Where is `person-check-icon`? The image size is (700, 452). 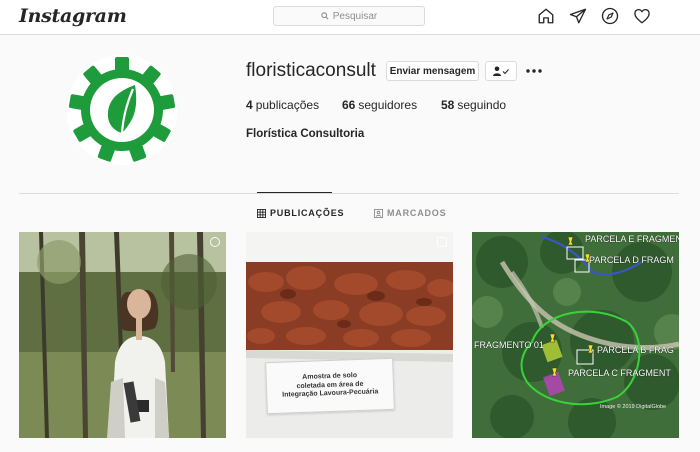
person-check-icon is located at coordinates (501, 71).